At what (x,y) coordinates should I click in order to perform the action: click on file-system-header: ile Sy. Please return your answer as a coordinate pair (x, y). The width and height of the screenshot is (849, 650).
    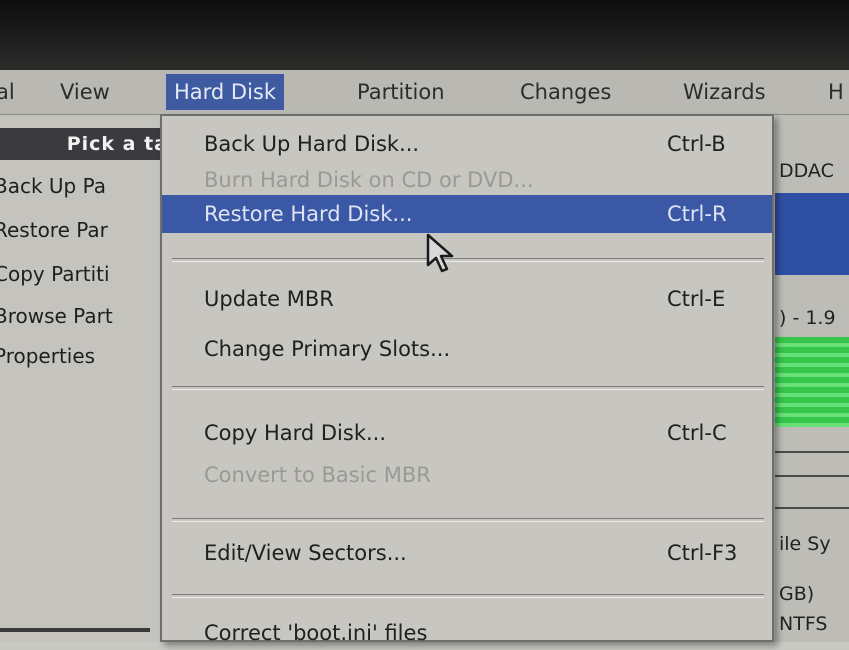
    Looking at the image, I should click on (805, 544).